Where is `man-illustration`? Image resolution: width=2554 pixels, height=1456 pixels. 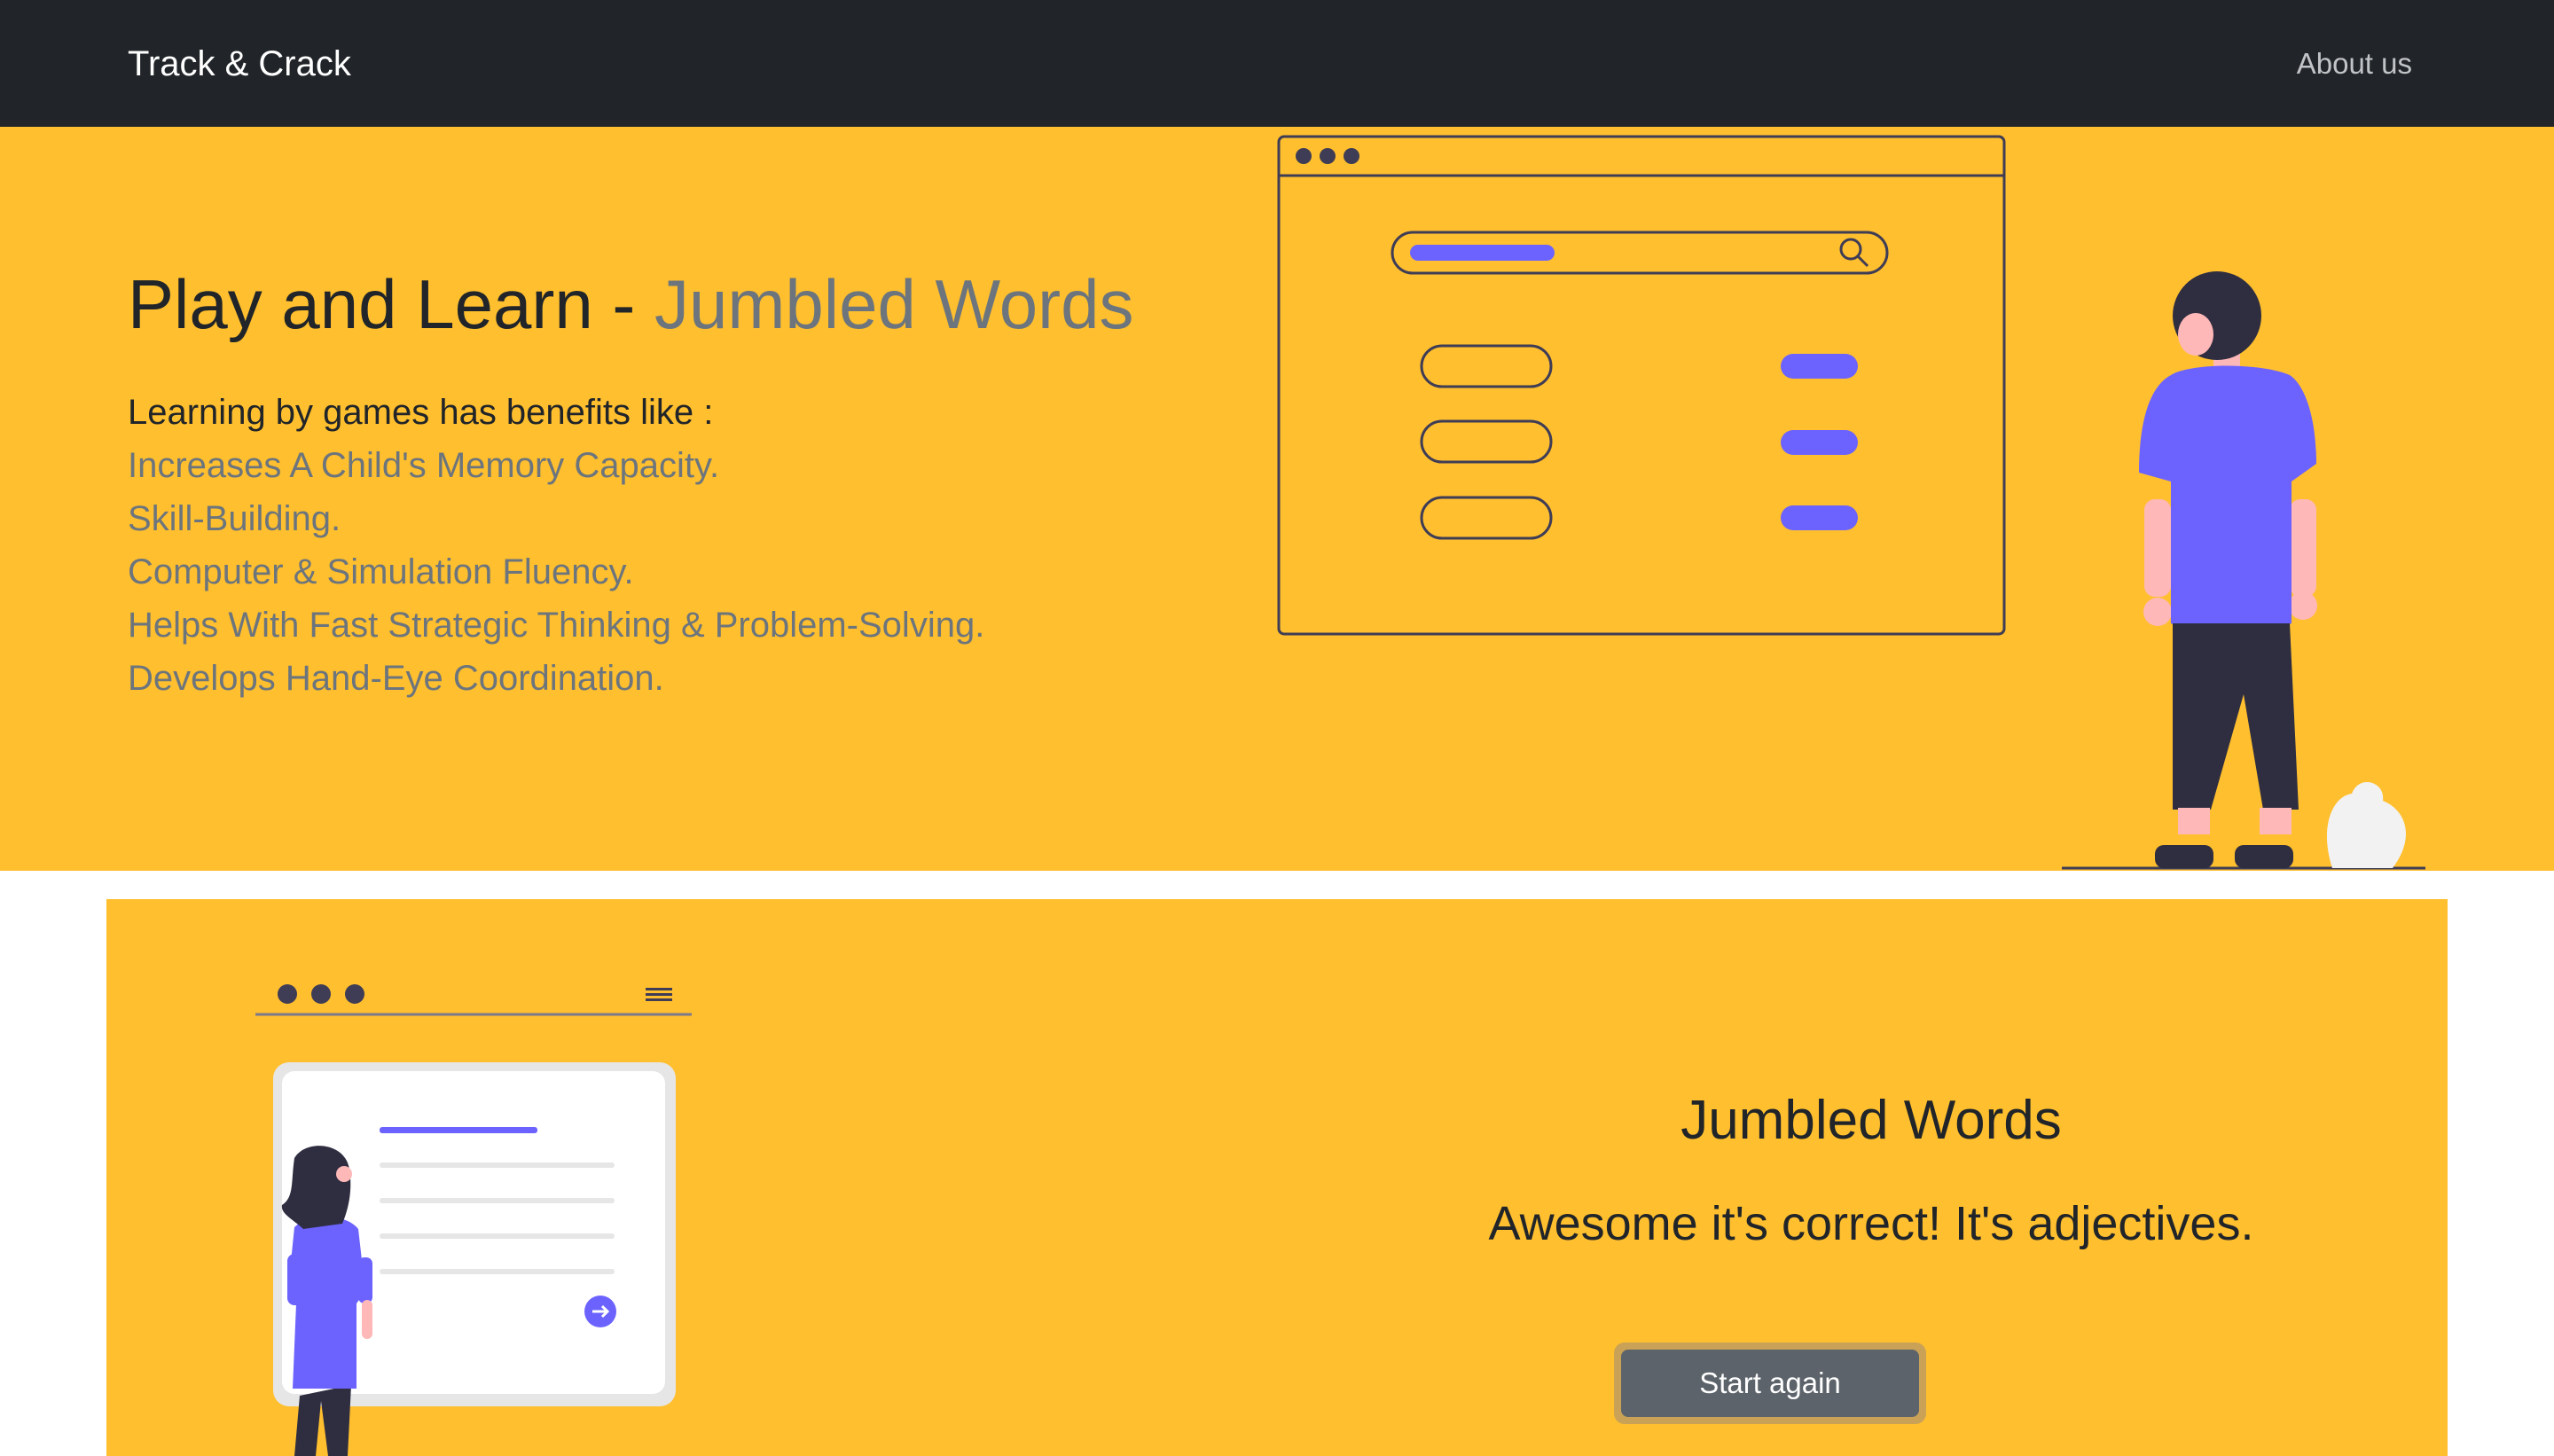
man-illustration is located at coordinates (2243, 570).